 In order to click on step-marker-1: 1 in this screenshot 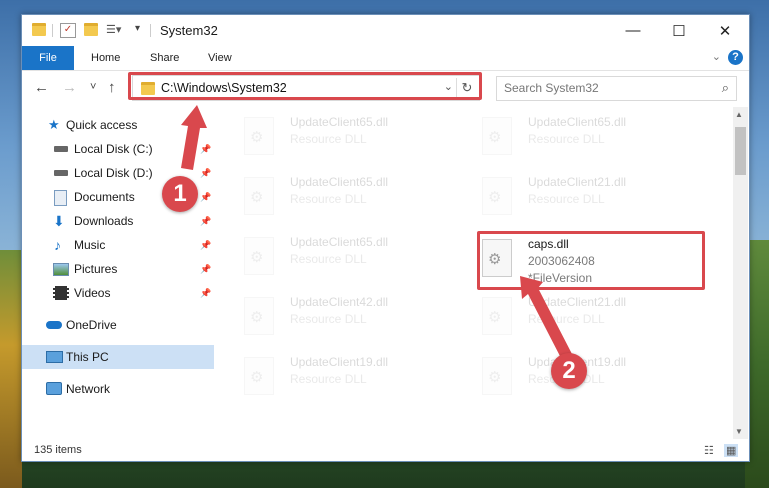, I will do `click(180, 194)`.